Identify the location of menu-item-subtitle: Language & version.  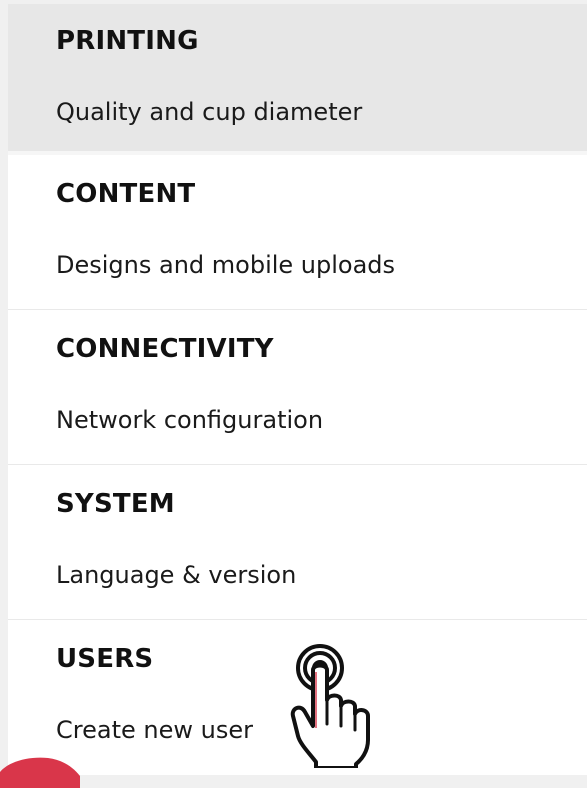
(176, 575).